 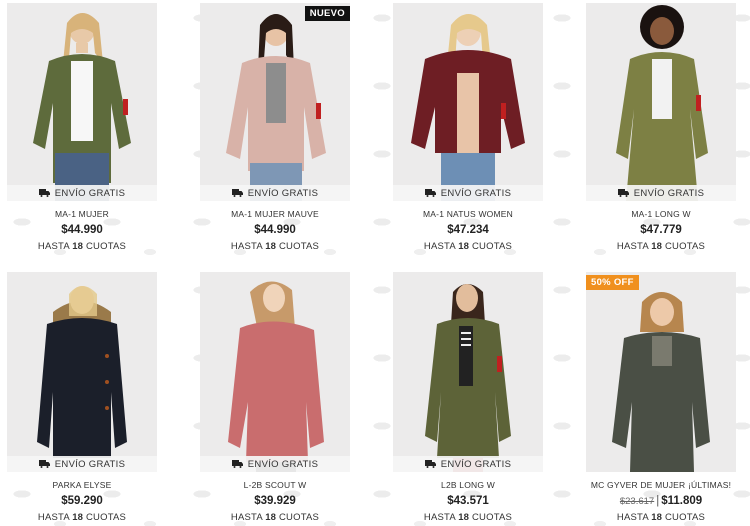 I want to click on product-price: $47.779, so click(x=661, y=230).